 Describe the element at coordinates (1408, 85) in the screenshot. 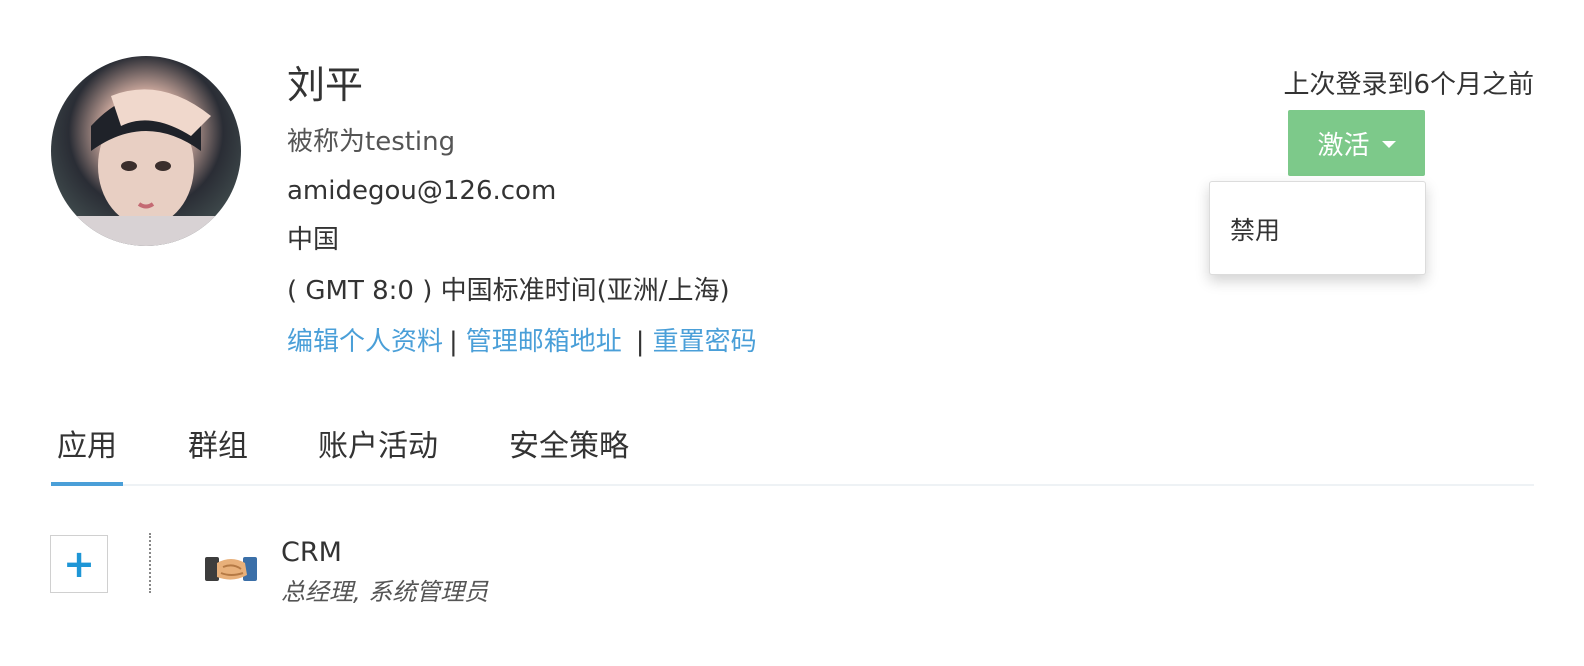

I see `last-login-text: 上次登录到6个月之前` at that location.